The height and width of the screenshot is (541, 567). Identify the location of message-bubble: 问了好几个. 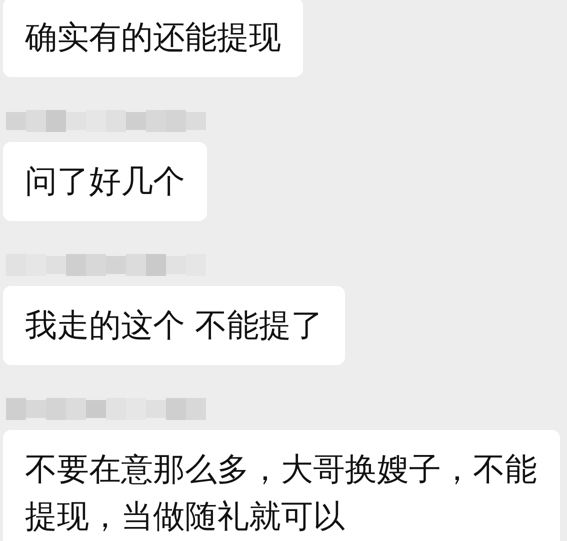
(105, 181).